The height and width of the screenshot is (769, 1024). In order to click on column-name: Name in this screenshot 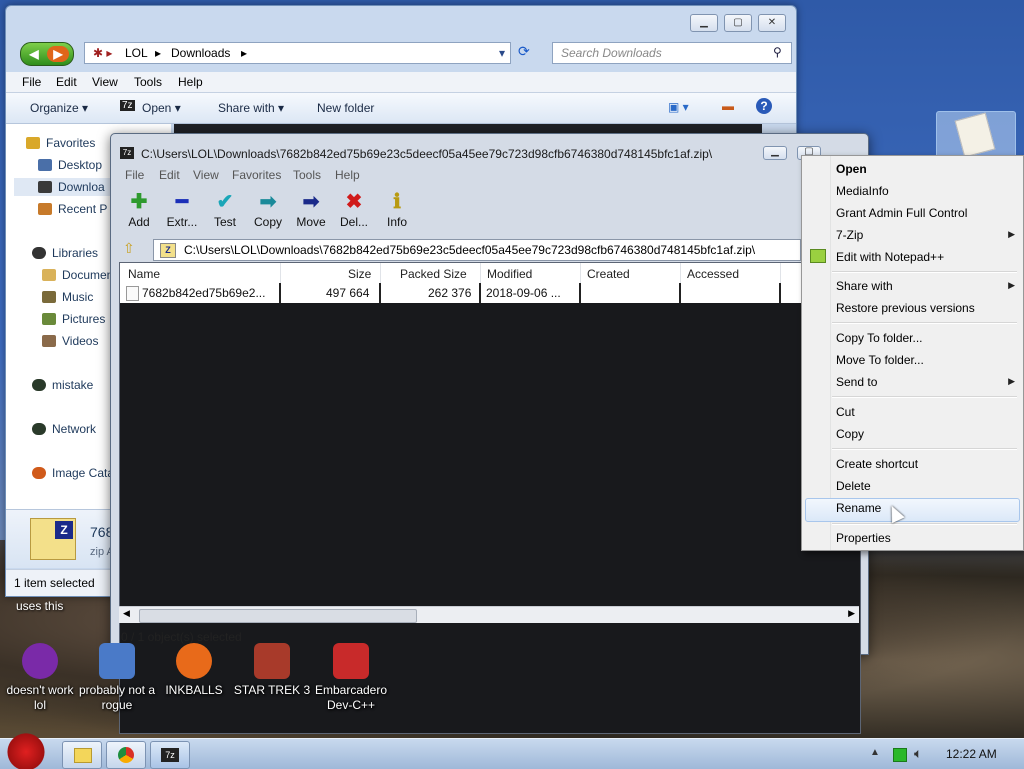, I will do `click(144, 274)`.